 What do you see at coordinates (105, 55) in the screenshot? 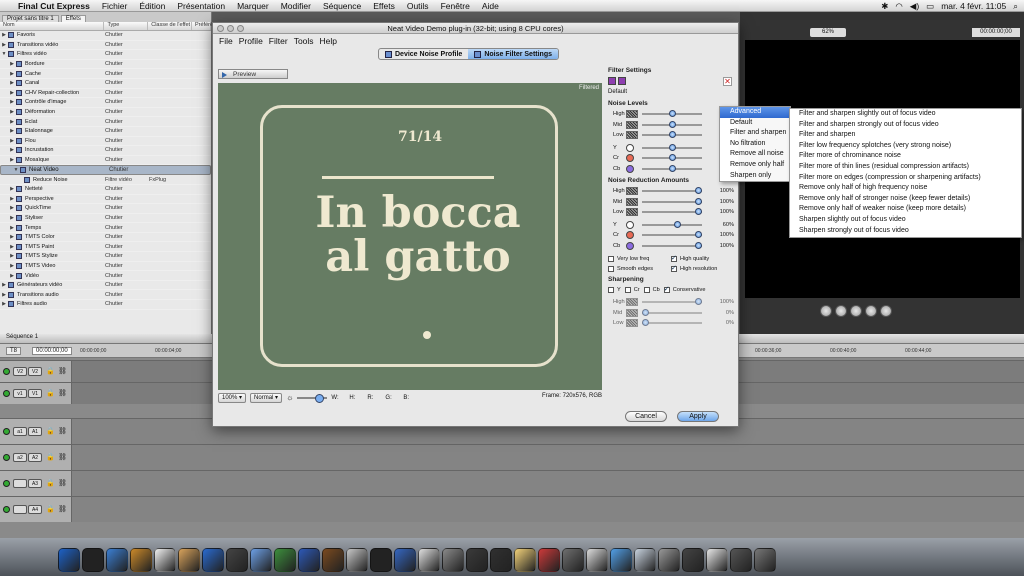
I see `browser-row: ▼ Filtres vidéo Chutier` at bounding box center [105, 55].